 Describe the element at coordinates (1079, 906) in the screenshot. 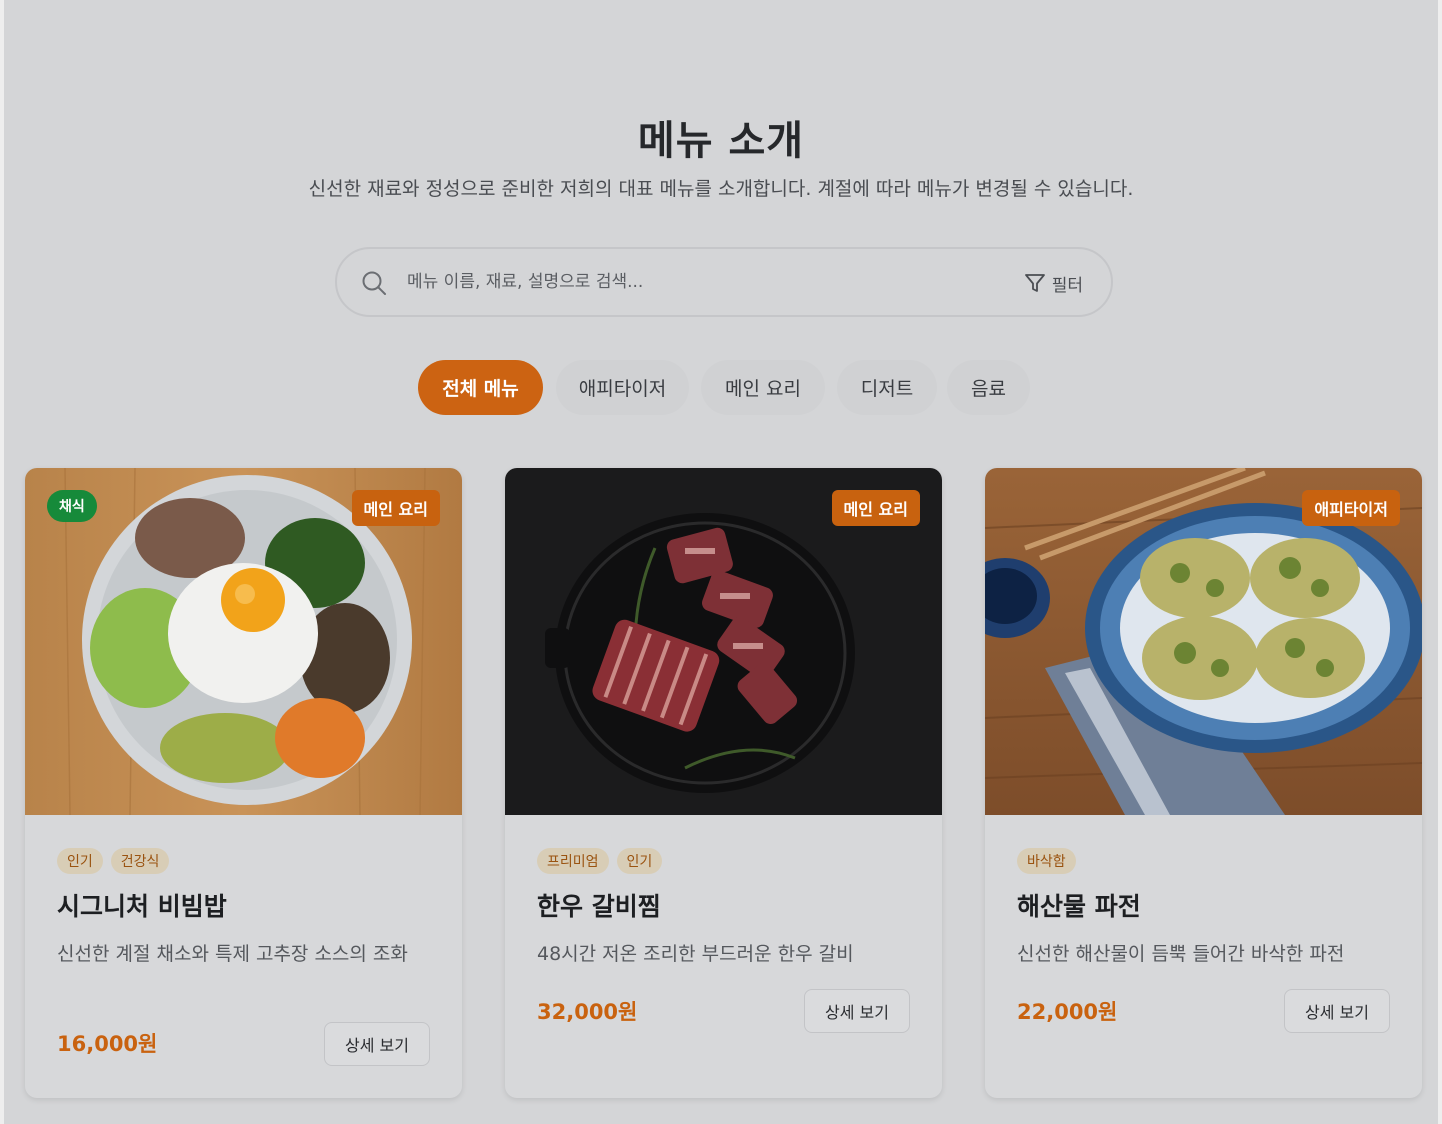

I see `menu-name: 해산물 파전` at that location.